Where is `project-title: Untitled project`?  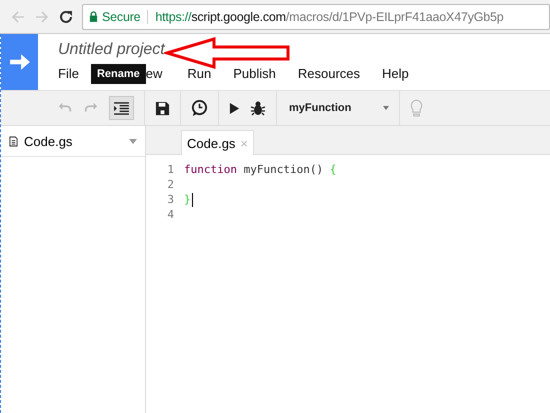
project-title: Untitled project is located at coordinates (244, 49).